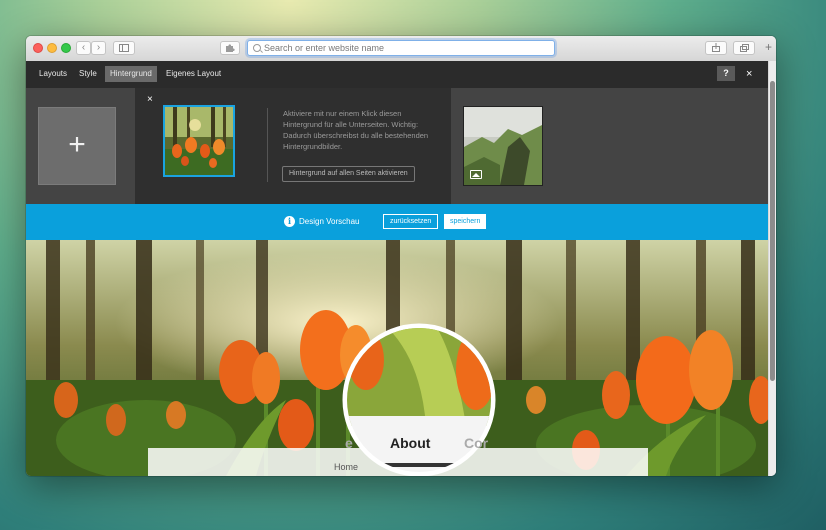 This screenshot has height=530, width=826. What do you see at coordinates (77, 146) in the screenshot?
I see `add-background-button: +` at bounding box center [77, 146].